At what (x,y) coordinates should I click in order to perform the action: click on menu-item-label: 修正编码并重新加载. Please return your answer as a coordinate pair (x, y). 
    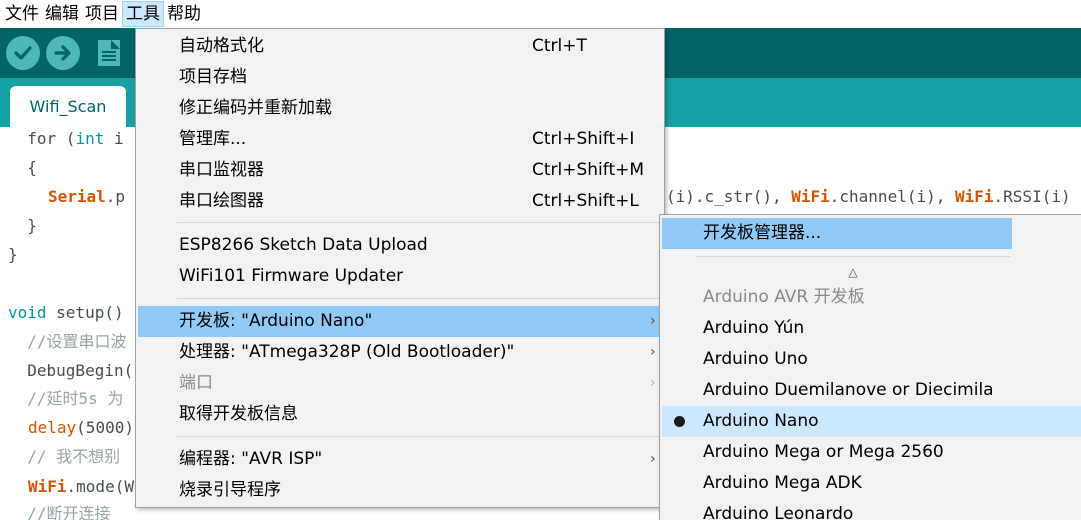
    Looking at the image, I should click on (255, 108).